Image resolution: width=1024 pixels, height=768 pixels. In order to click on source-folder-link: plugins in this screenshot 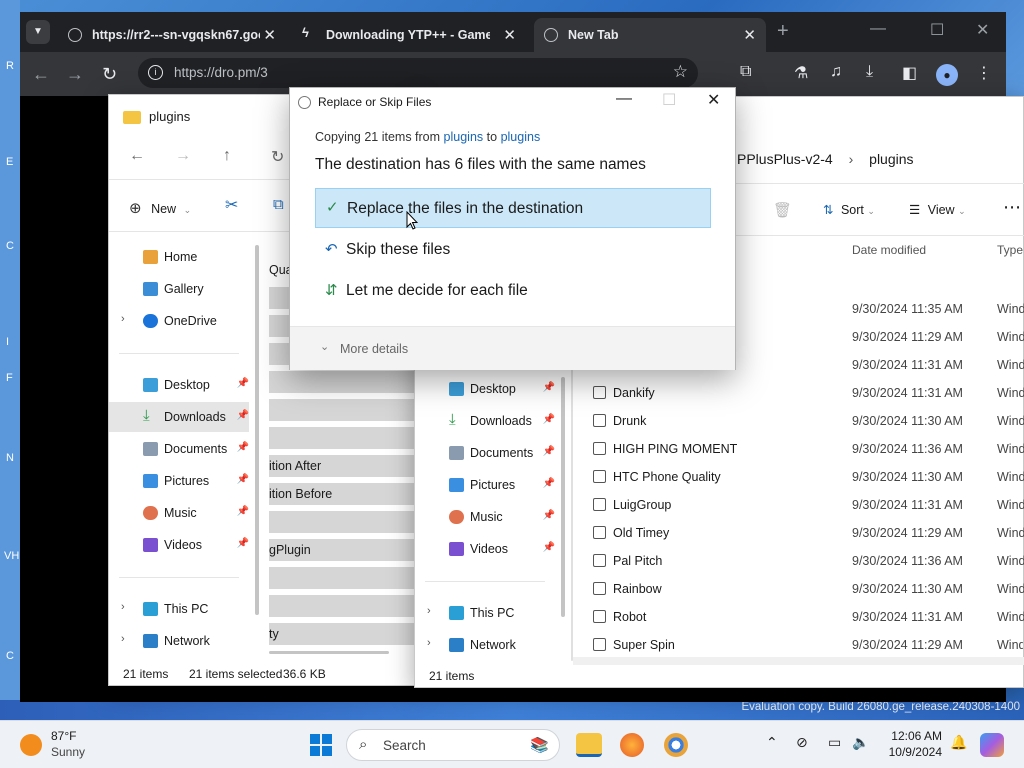, I will do `click(464, 137)`.